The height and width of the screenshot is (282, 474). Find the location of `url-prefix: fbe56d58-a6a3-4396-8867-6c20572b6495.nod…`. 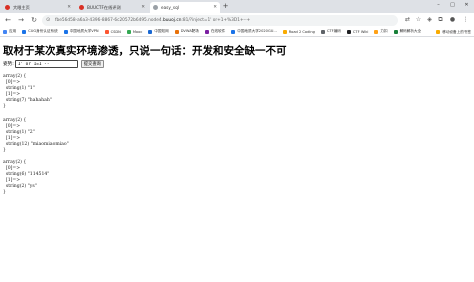

url-prefix: fbe56d58-a6a3-4396-8867-6c20572b6495.nod… is located at coordinates (109, 20).